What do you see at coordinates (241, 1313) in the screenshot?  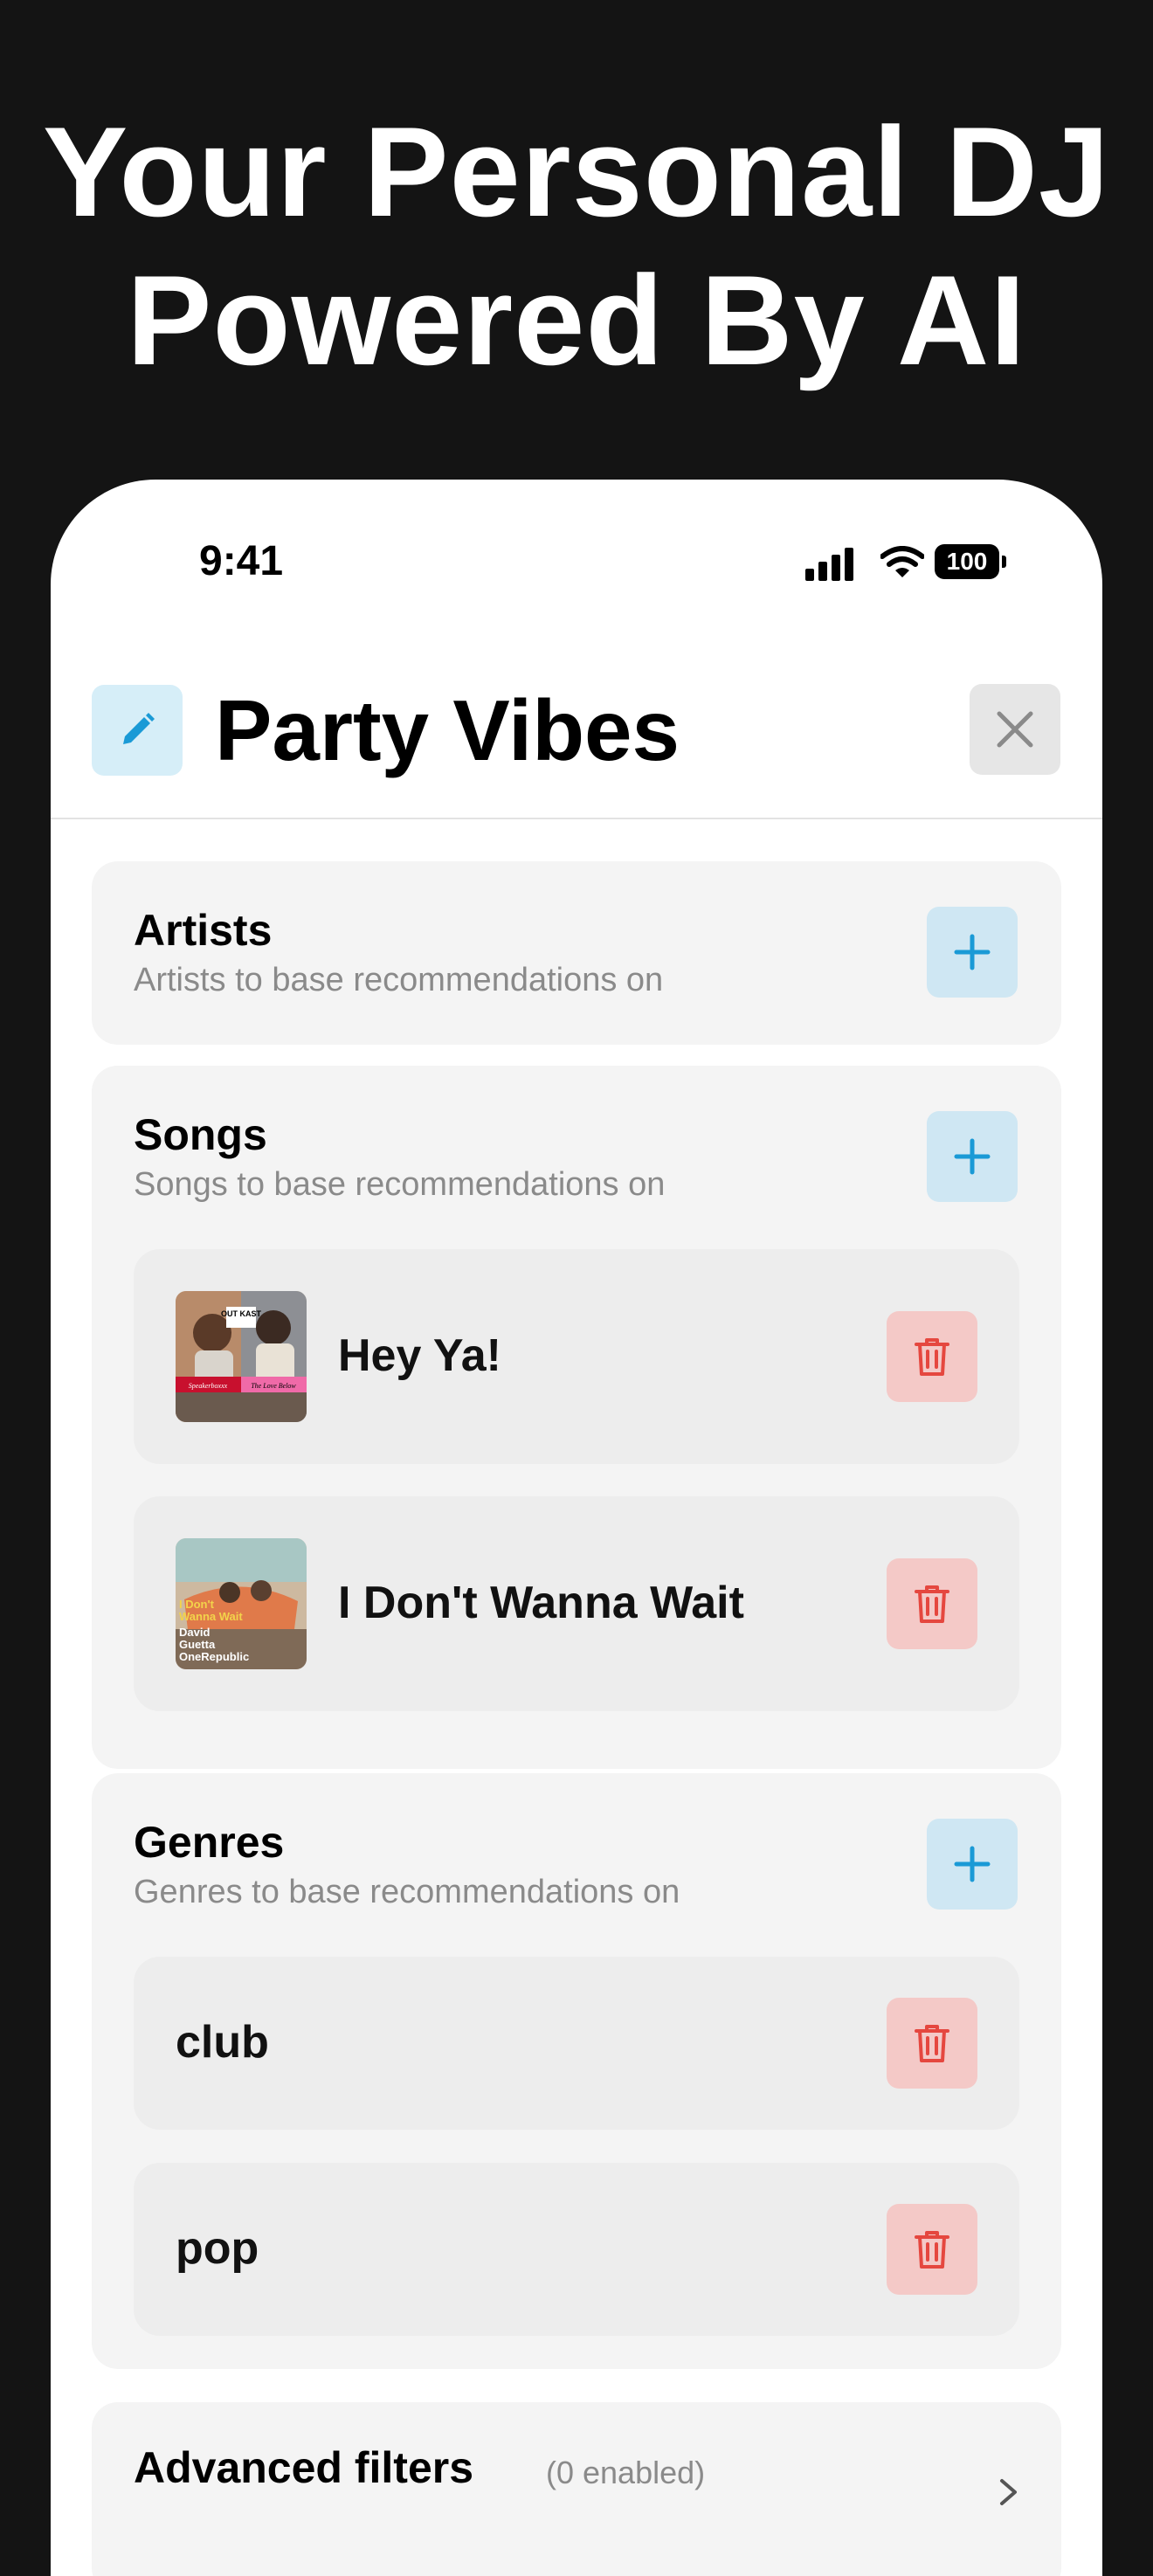 I see `album-art-text: OUT KAST` at bounding box center [241, 1313].